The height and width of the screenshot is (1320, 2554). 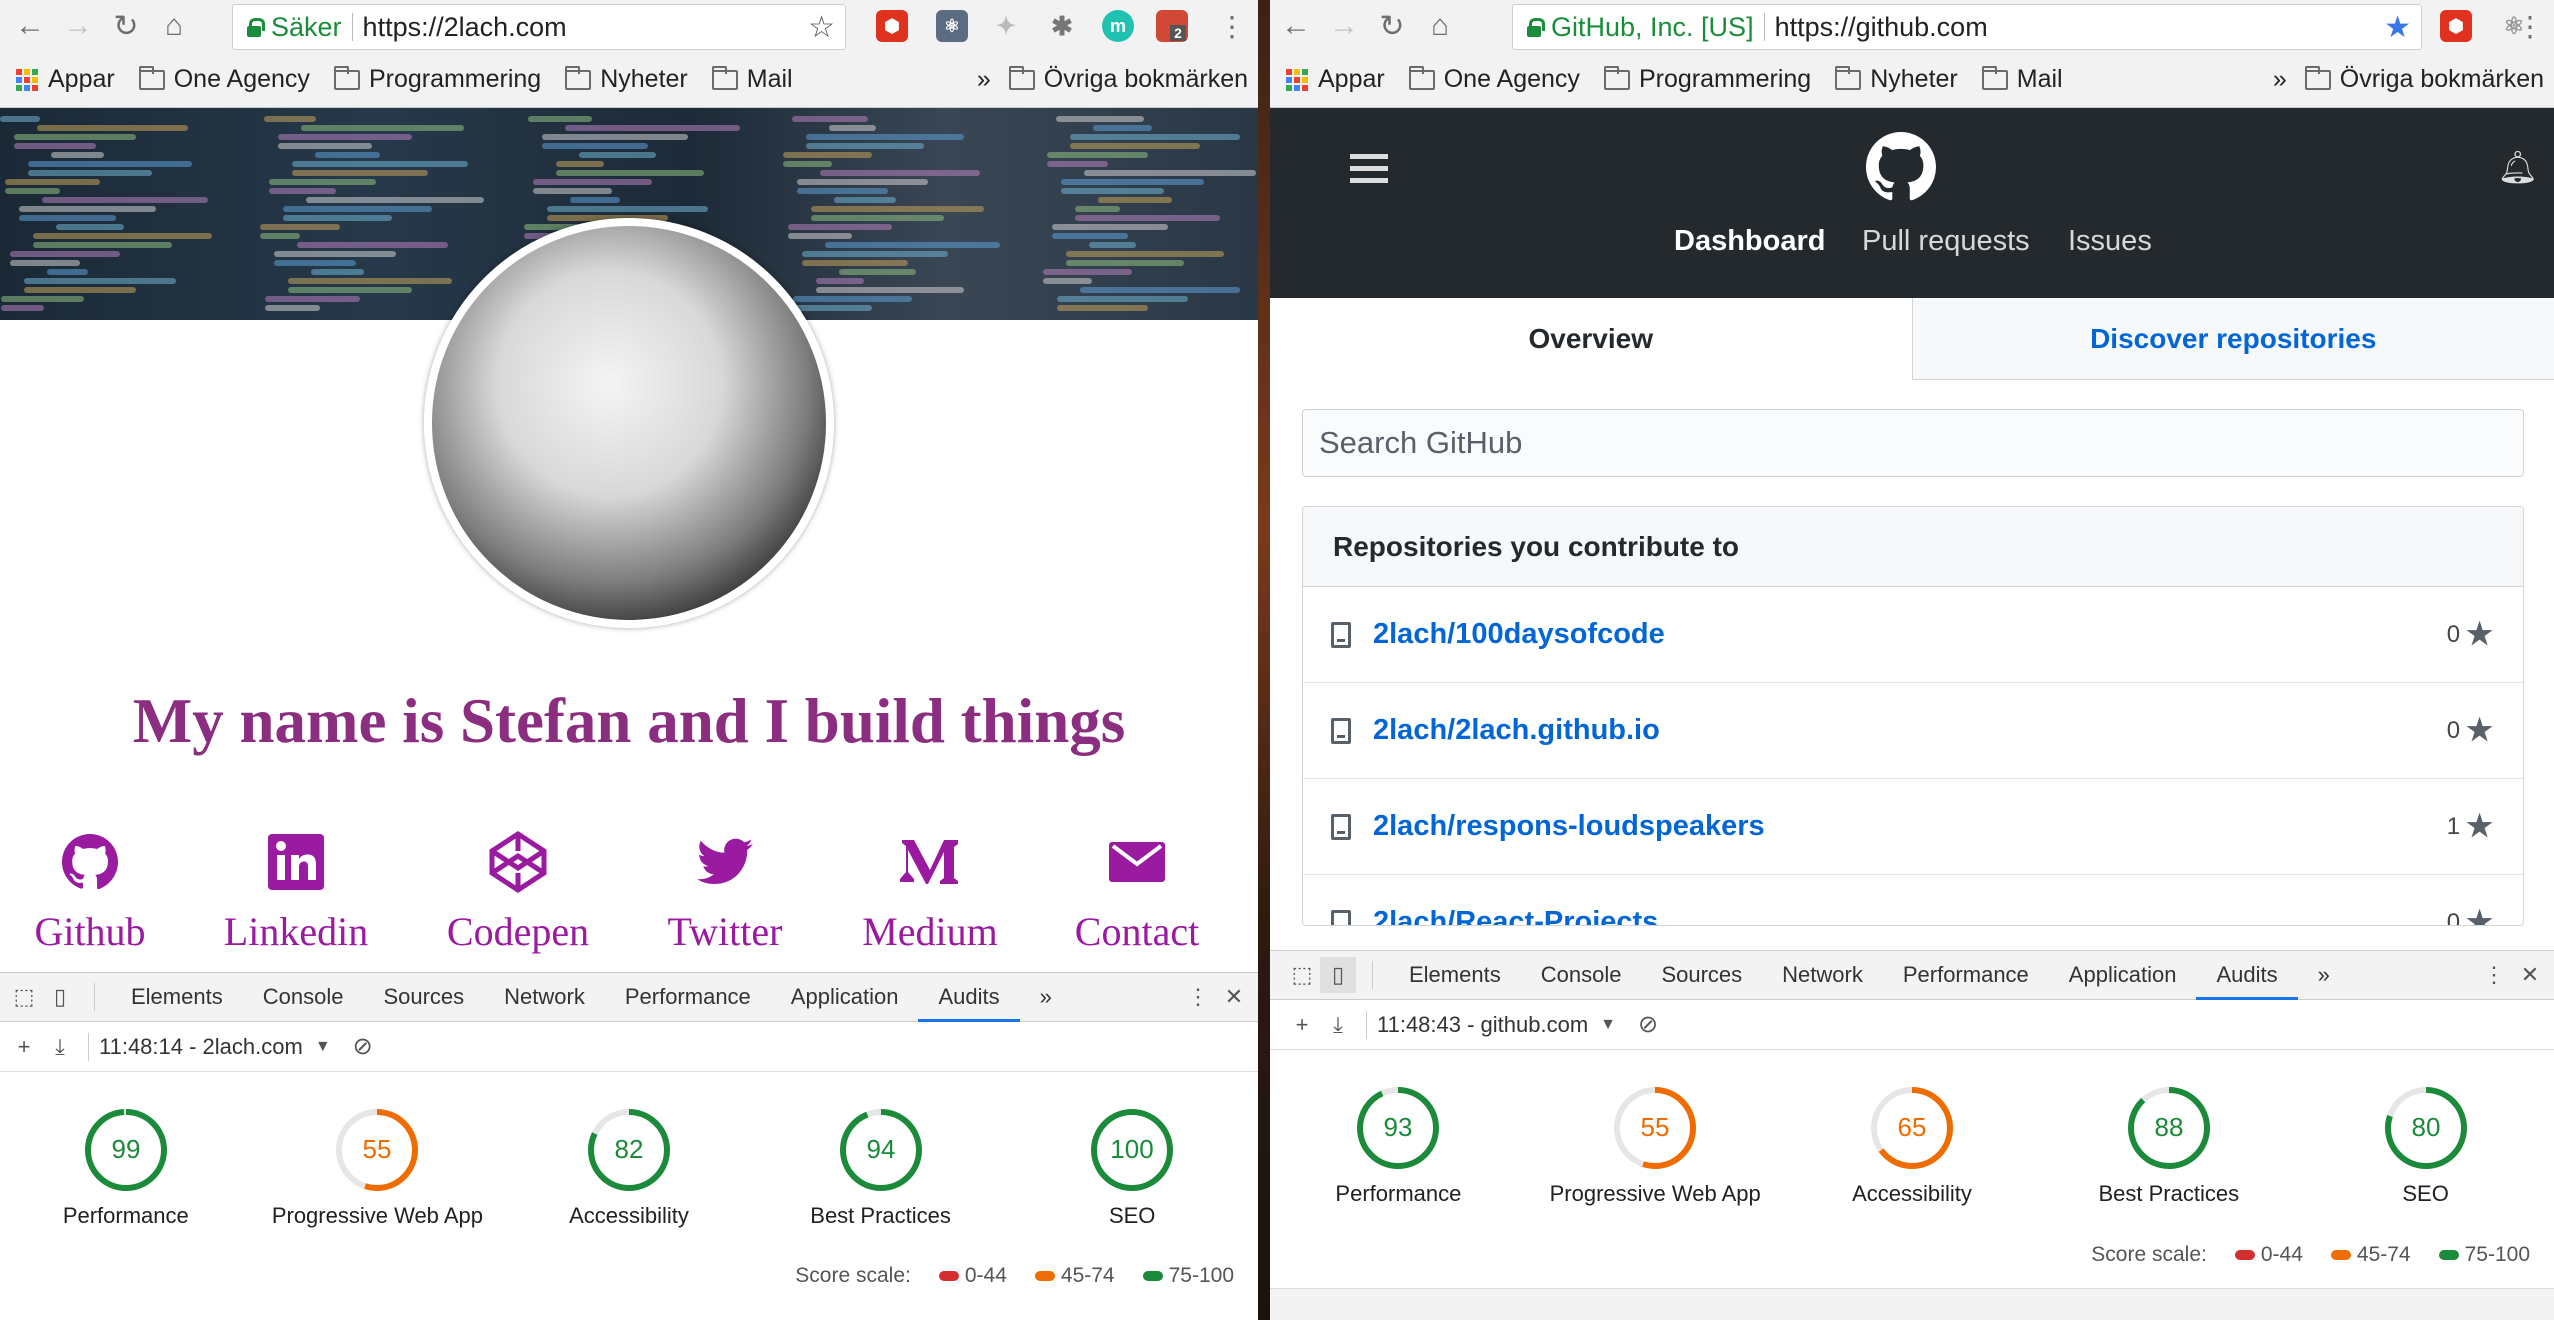 I want to click on social-link-twitter: Twitter, so click(x=725, y=892).